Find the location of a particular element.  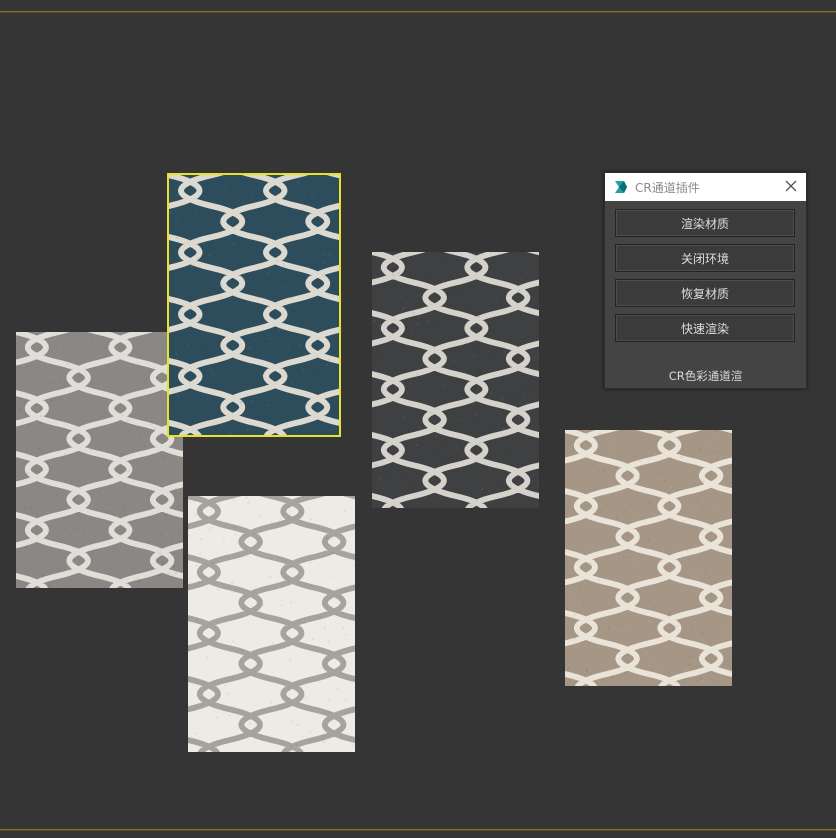

quick-render-button: 快速渲染 is located at coordinates (705, 328).